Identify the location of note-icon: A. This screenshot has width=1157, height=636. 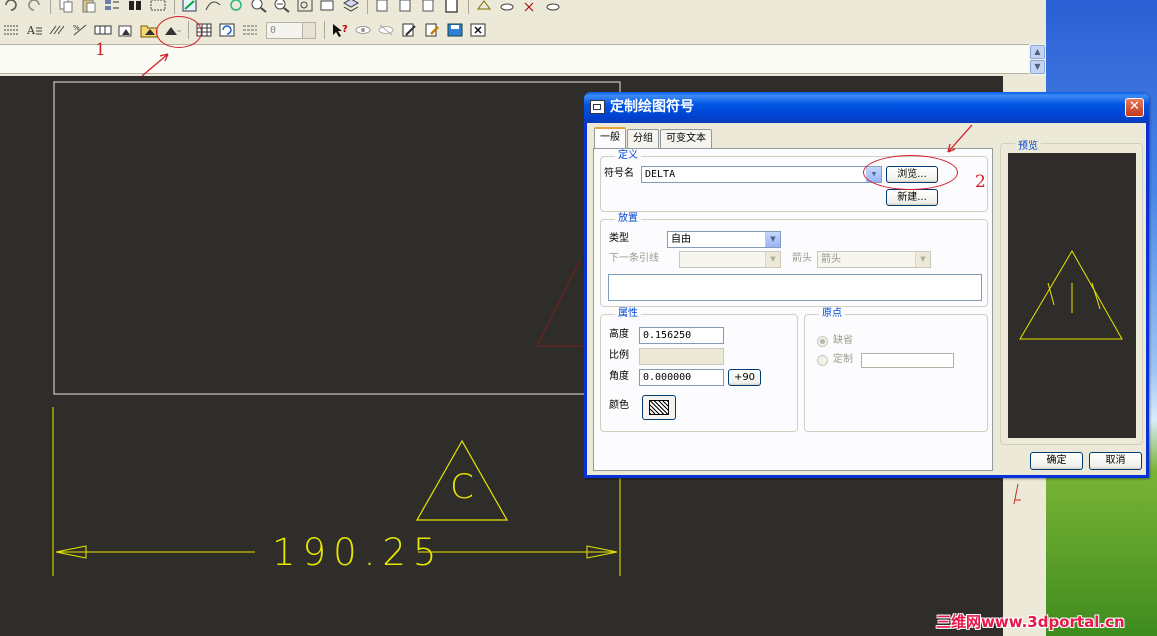
(34, 30).